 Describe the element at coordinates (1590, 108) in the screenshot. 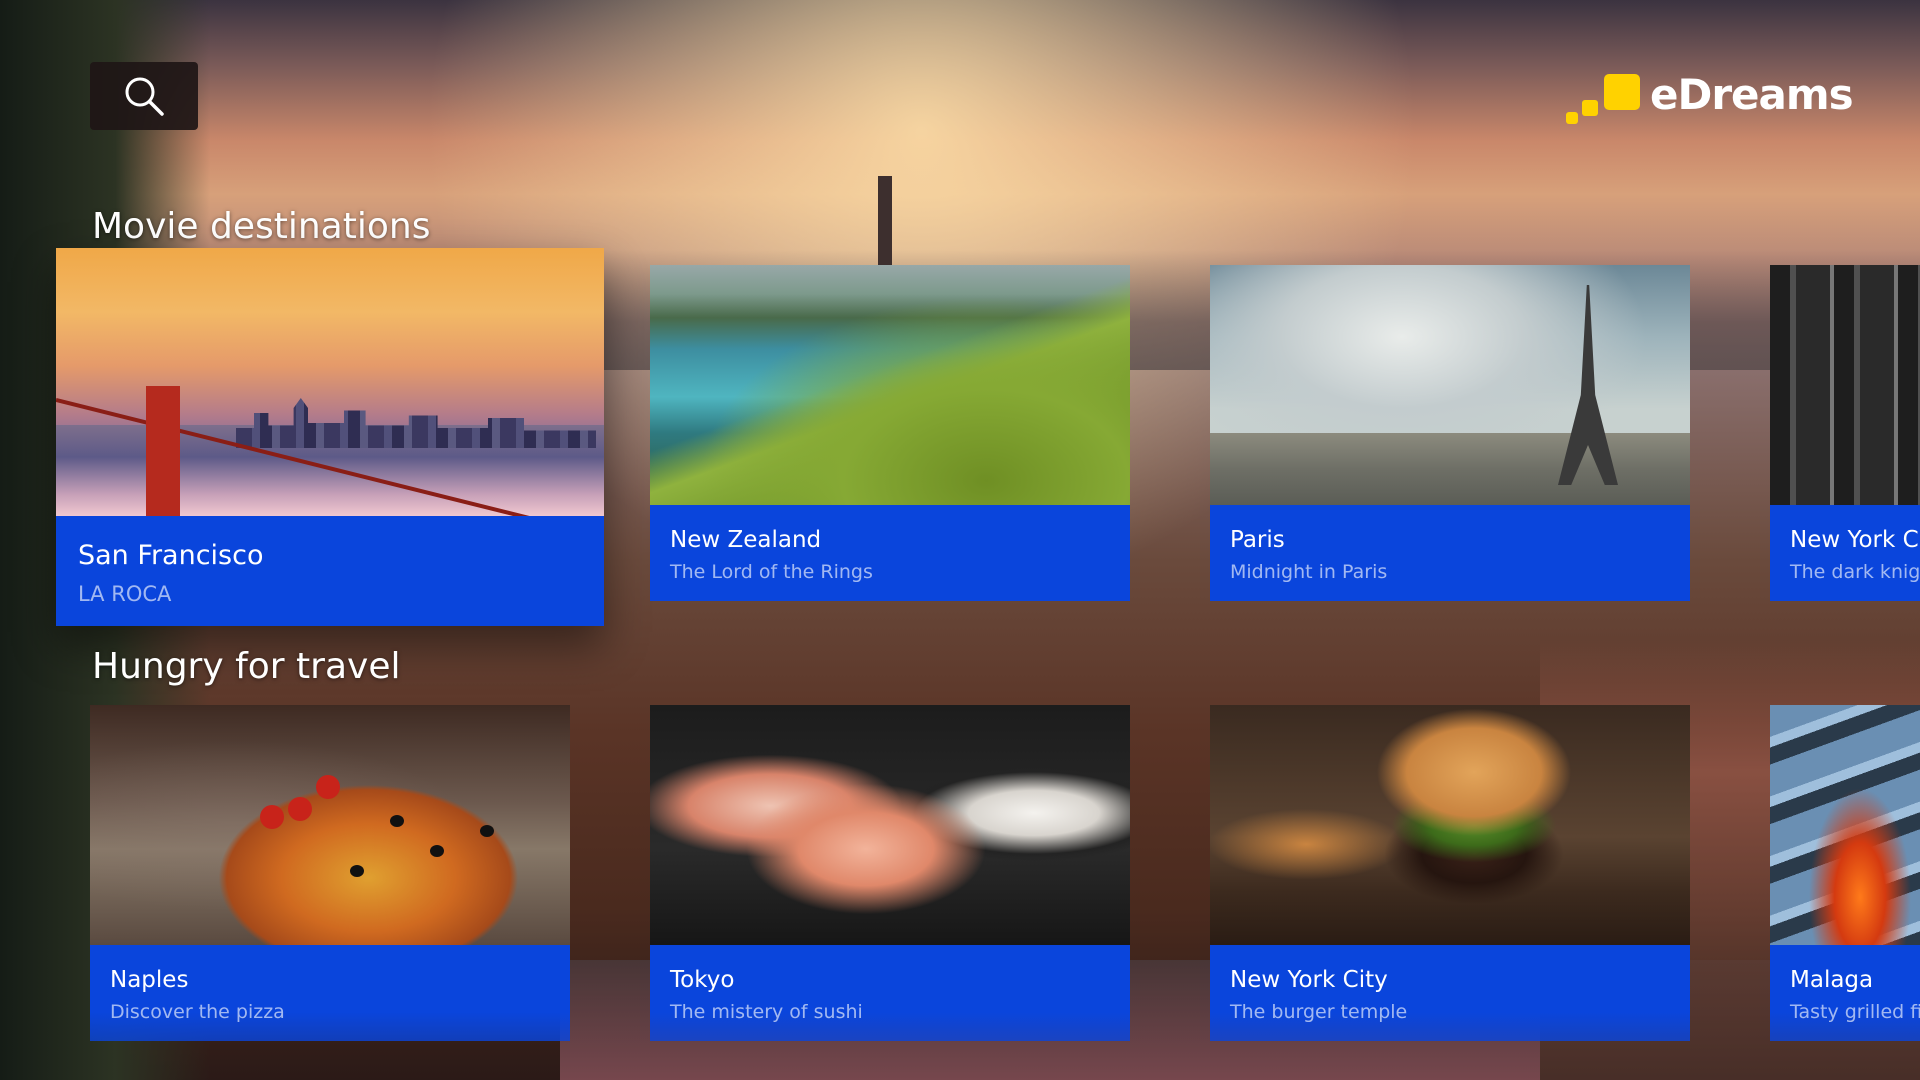

I see `logo-mark-medium` at that location.